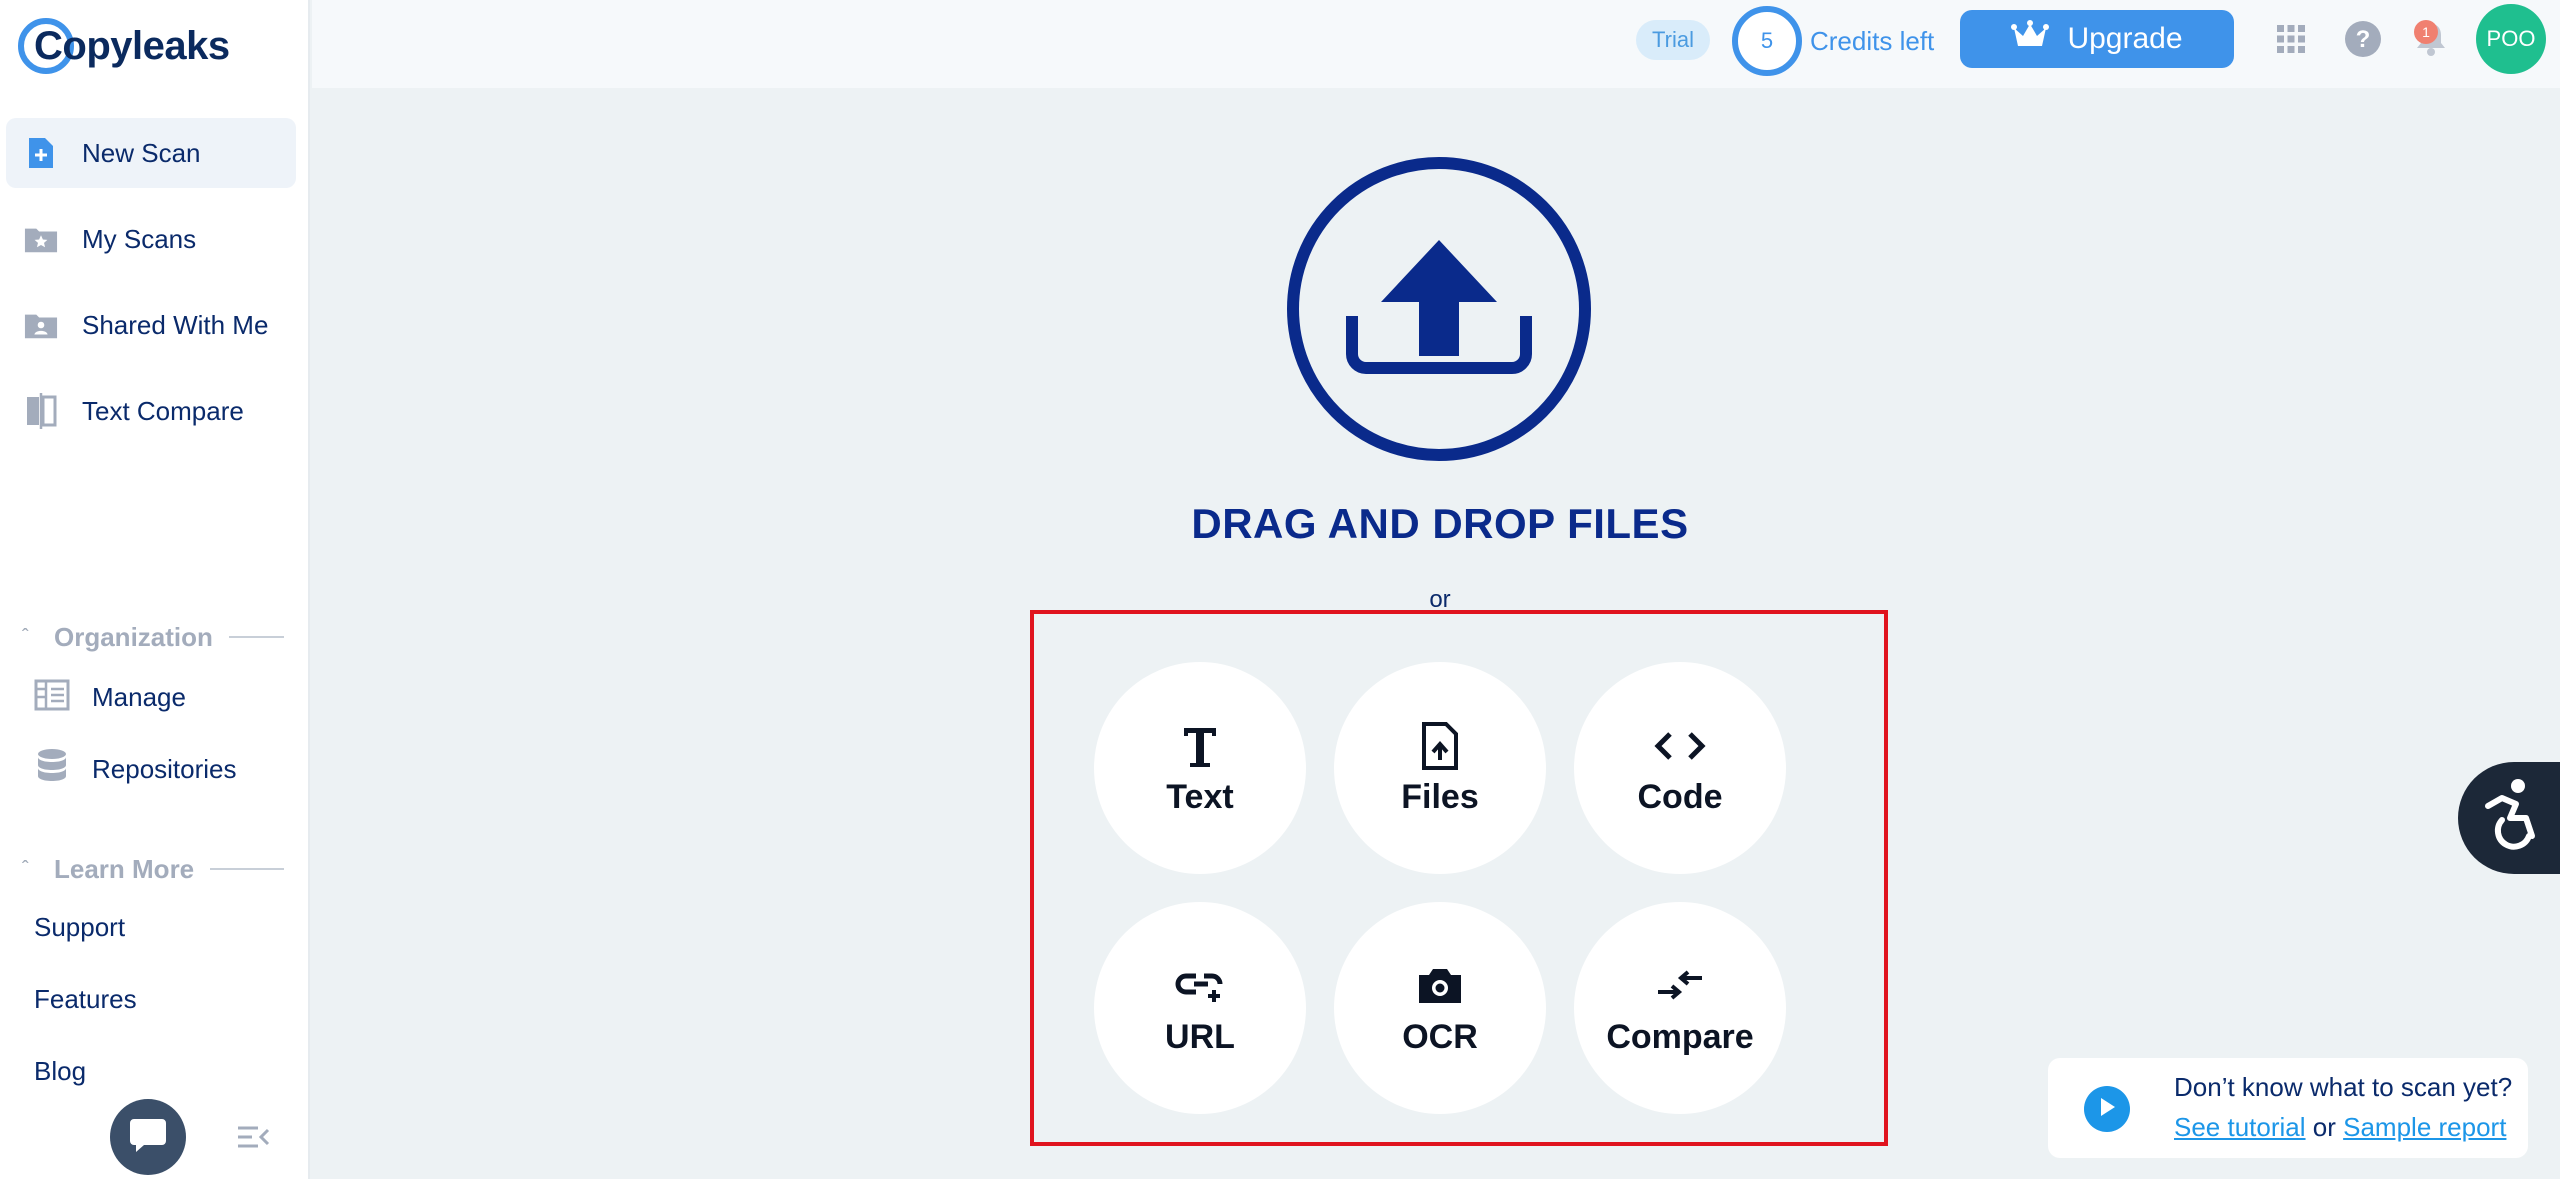 This screenshot has height=1179, width=2560. I want to click on scan-option-ocr: OCR, so click(1440, 1008).